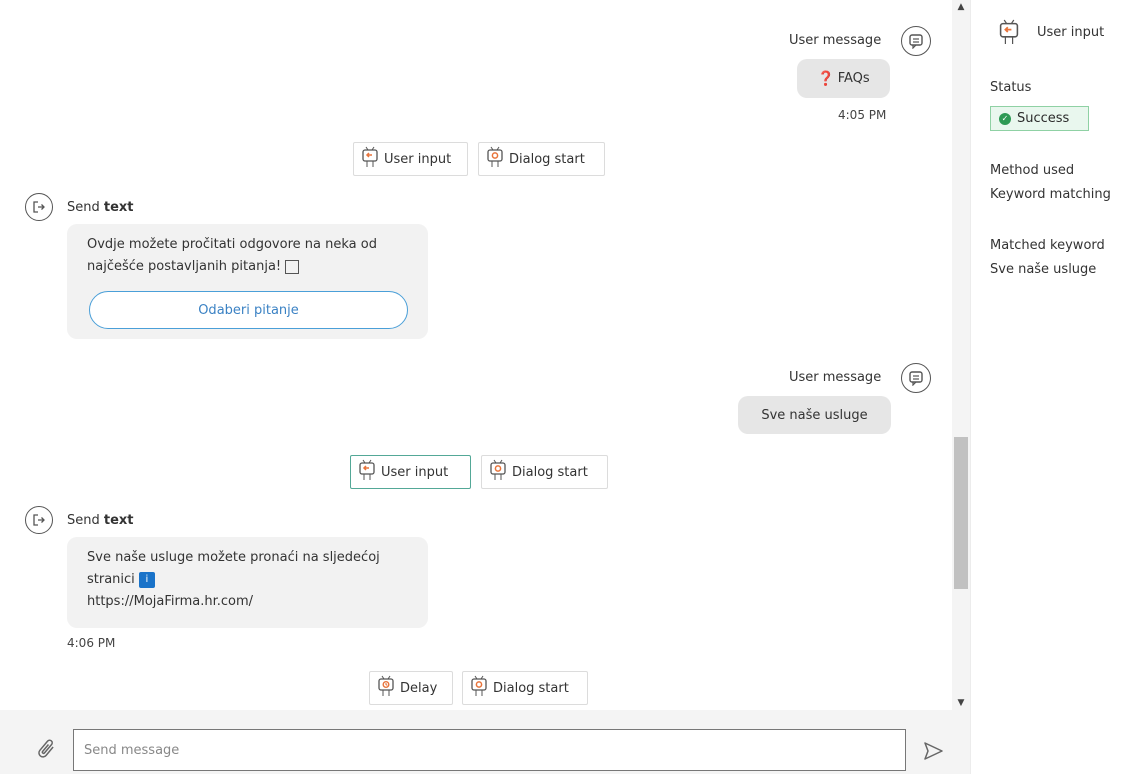  Describe the element at coordinates (146, 579) in the screenshot. I see `info-badge-icon: i` at that location.